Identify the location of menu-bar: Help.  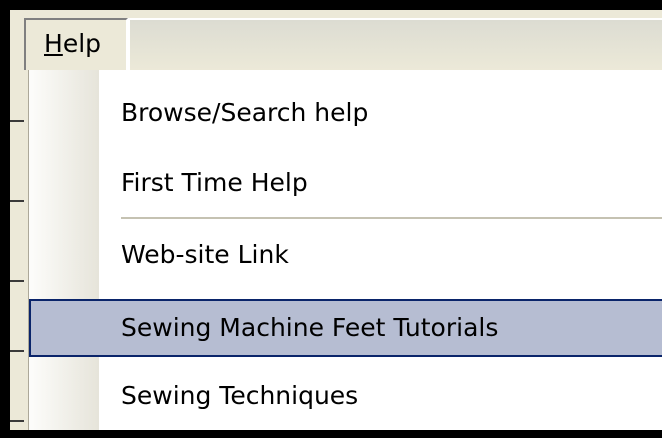
(336, 40).